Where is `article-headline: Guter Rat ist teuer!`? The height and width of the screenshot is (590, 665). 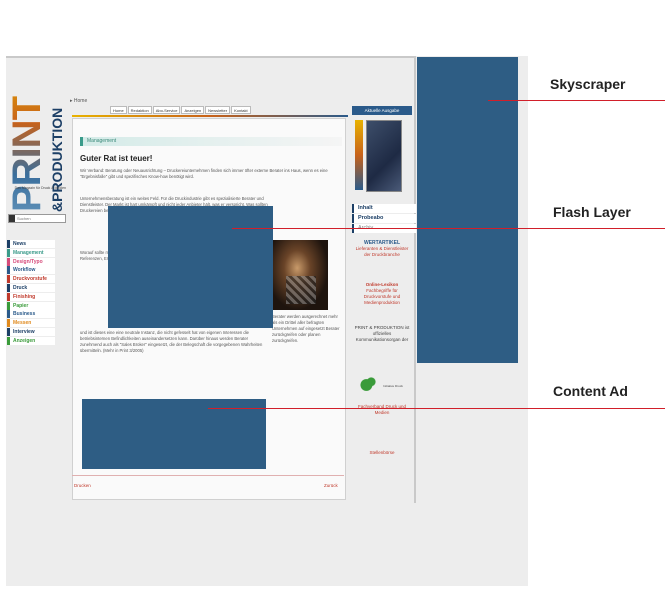 article-headline: Guter Rat ist teuer! is located at coordinates (116, 158).